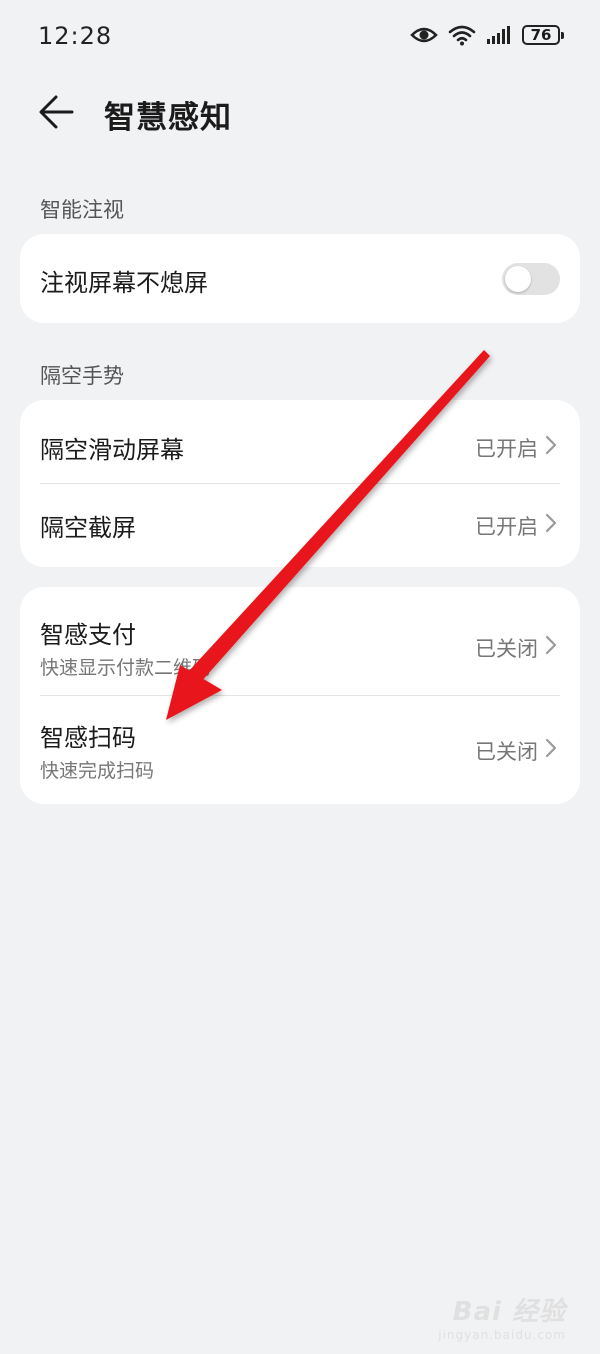 The width and height of the screenshot is (600, 1354). I want to click on smart-sense-card: 智感支付 快速显示付款二维码 已关闭 智感扫码 快速完成扫码 已关闭, so click(300, 695).